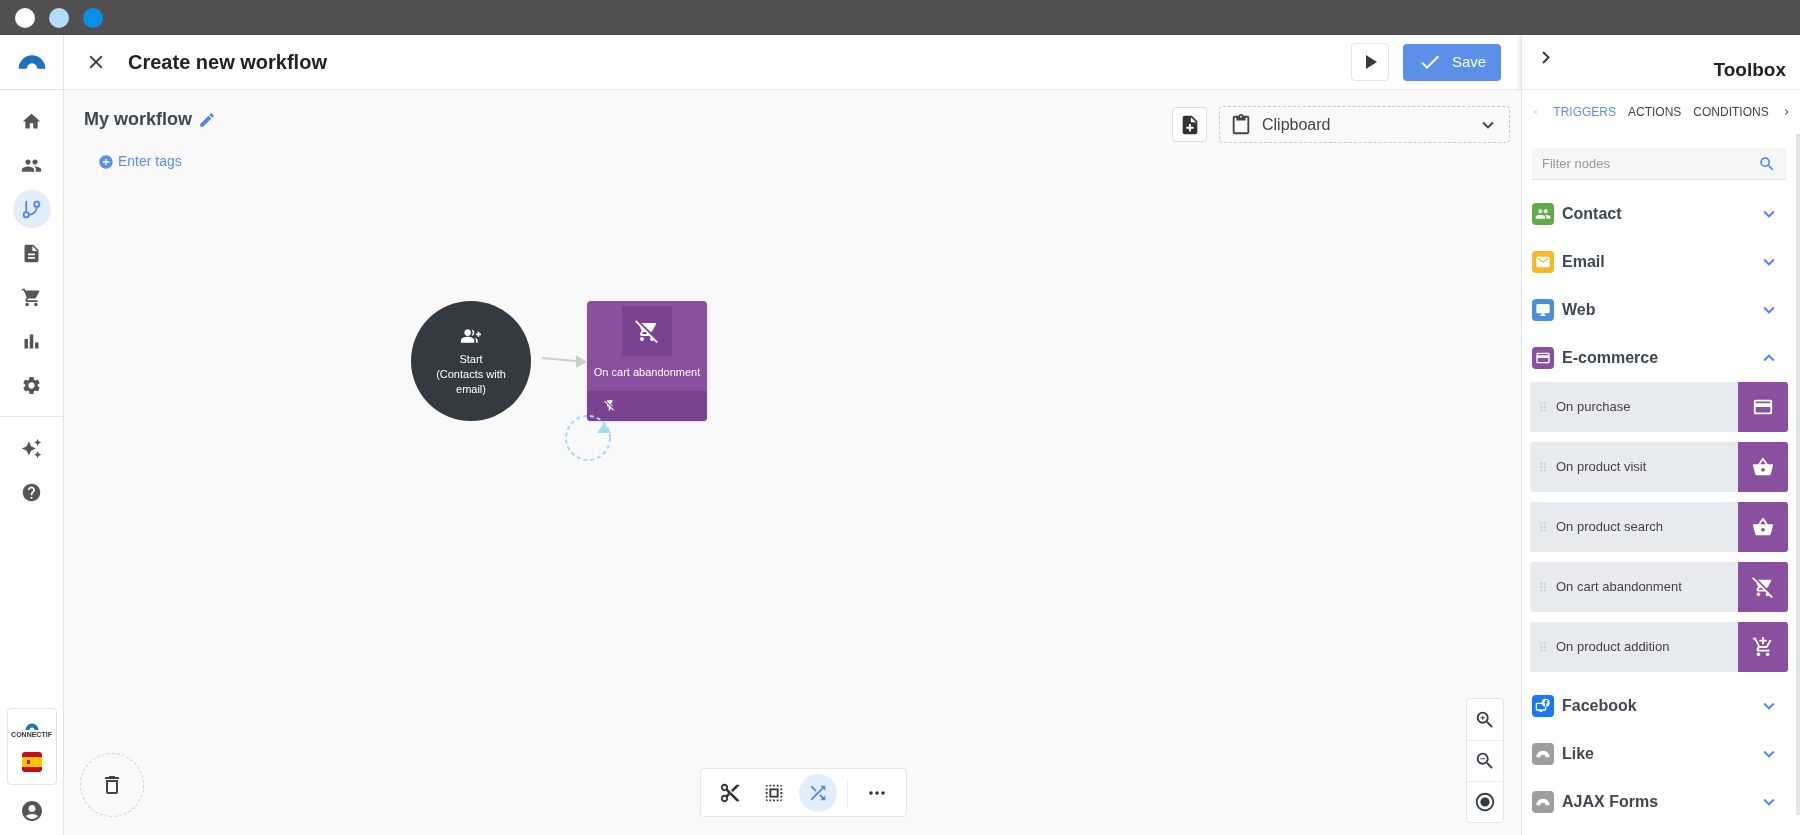  Describe the element at coordinates (1659, 467) in the screenshot. I see `toolbox-node: On product visit` at that location.